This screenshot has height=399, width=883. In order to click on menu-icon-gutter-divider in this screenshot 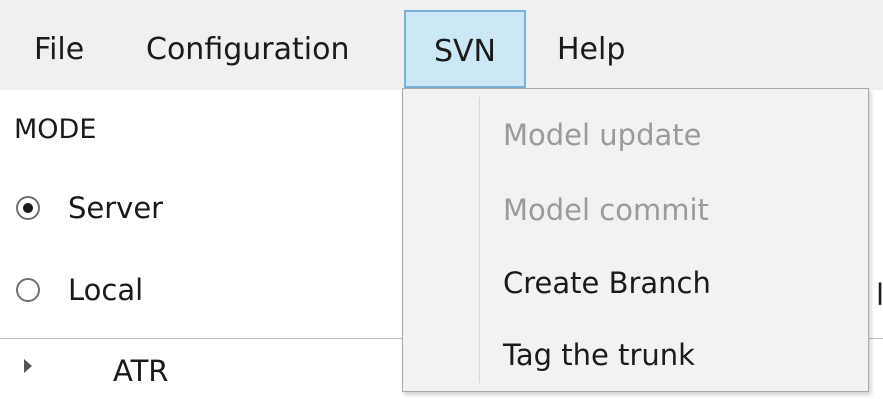, I will do `click(479, 240)`.